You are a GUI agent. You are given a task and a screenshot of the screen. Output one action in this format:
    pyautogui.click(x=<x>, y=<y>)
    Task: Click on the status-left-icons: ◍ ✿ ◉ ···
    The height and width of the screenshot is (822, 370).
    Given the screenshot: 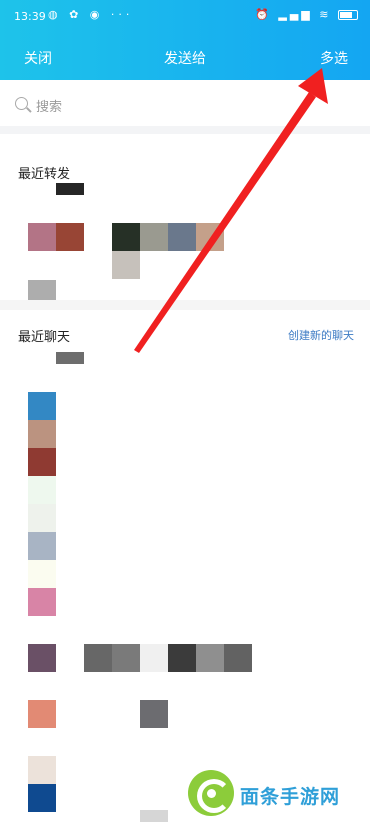 What is the action you would take?
    pyautogui.click(x=91, y=14)
    